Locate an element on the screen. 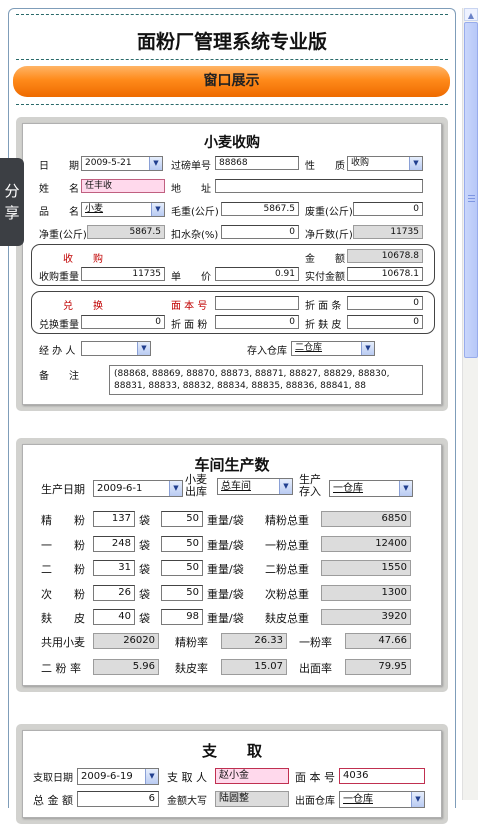 This screenshot has height=824, width=480. waste-input: 0 is located at coordinates (388, 209).